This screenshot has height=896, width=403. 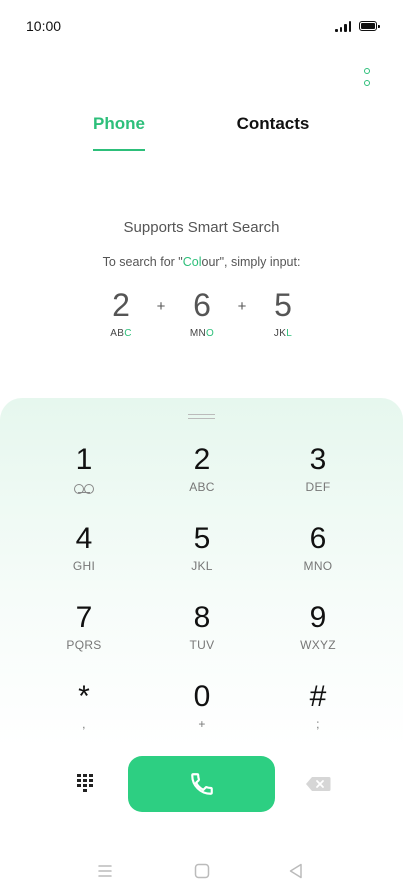 I want to click on key-digit: 7, so click(x=84, y=617).